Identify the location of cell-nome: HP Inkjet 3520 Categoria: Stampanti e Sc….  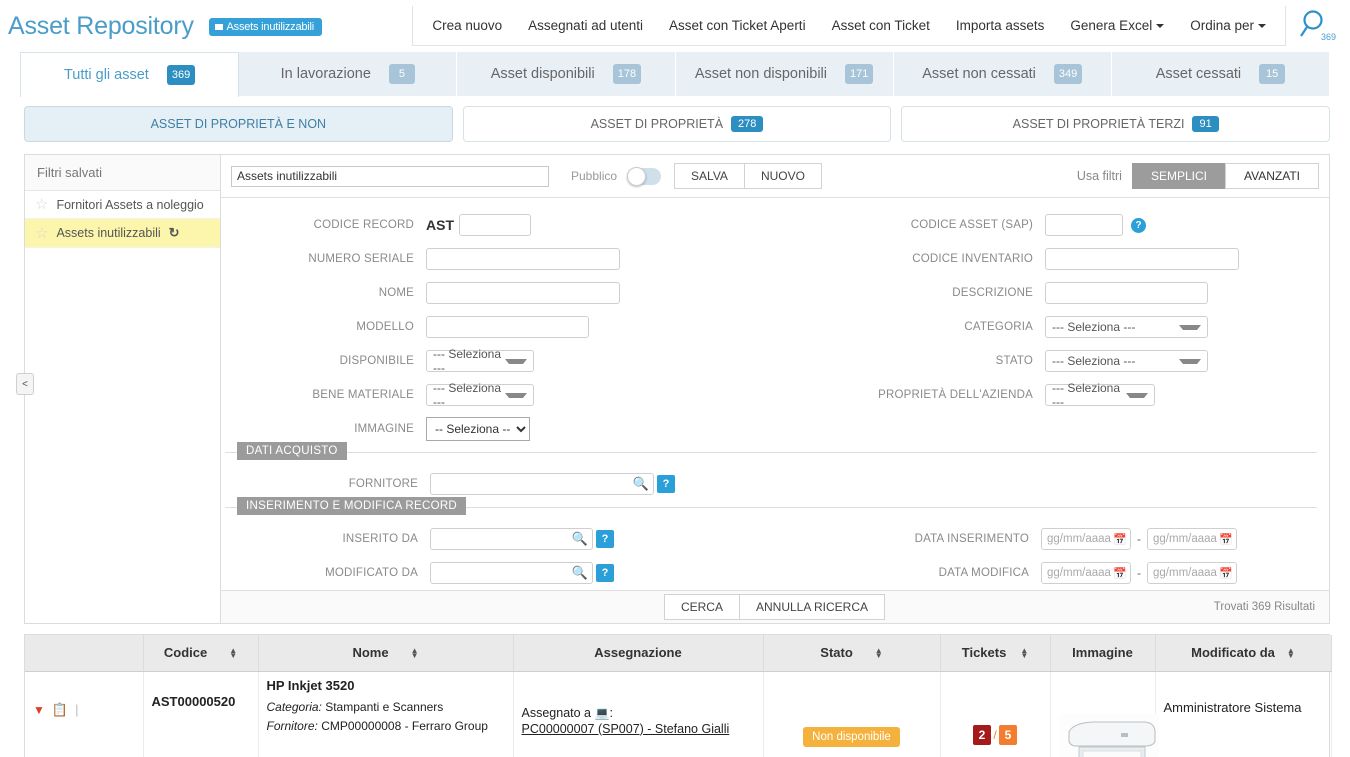
(386, 714).